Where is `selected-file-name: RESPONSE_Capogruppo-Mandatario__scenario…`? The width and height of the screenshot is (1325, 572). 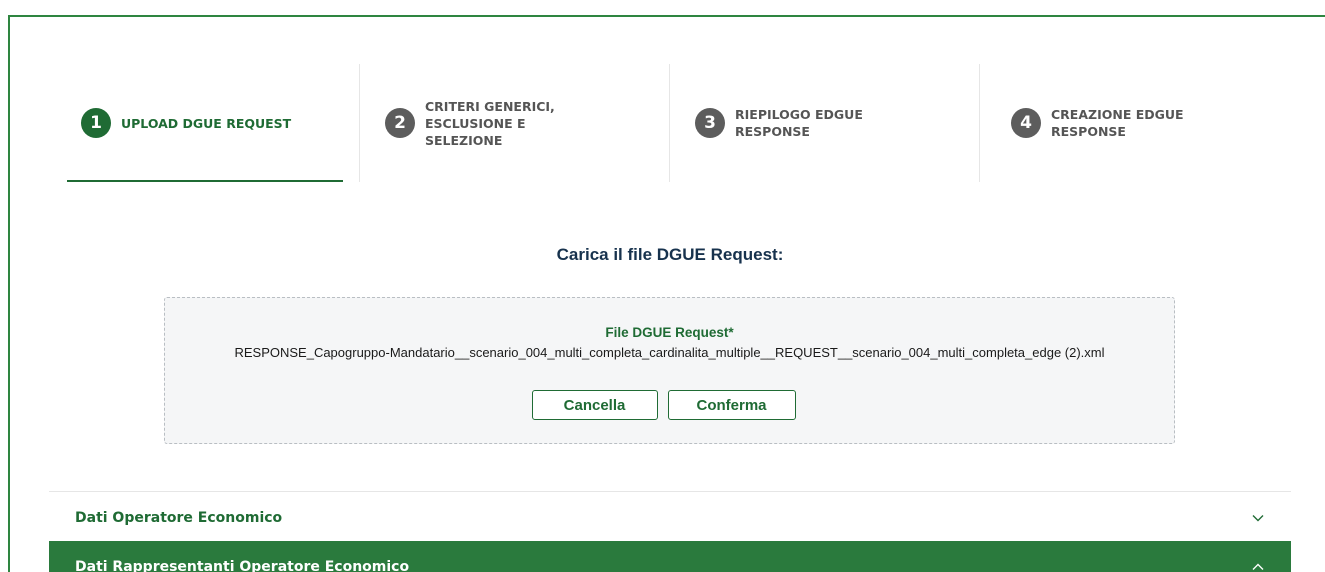 selected-file-name: RESPONSE_Capogruppo-Mandatario__scenario… is located at coordinates (669, 352).